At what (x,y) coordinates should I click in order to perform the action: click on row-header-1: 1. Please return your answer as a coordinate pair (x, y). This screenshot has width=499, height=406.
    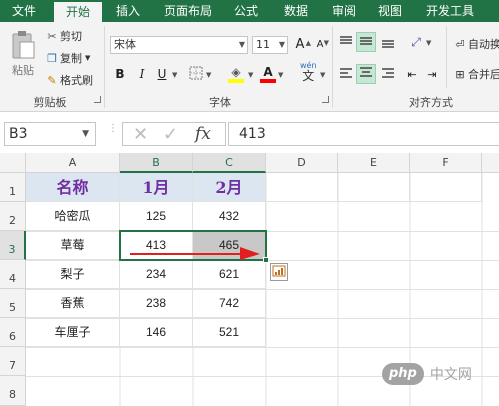
    Looking at the image, I should click on (13, 187).